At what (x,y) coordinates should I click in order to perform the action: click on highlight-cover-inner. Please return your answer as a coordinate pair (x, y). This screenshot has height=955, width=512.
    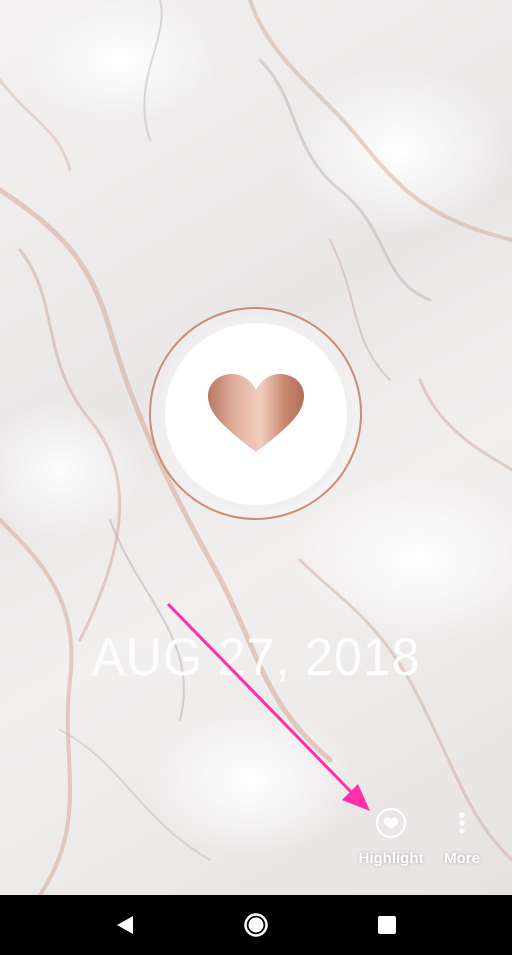
    Looking at the image, I should click on (255, 413).